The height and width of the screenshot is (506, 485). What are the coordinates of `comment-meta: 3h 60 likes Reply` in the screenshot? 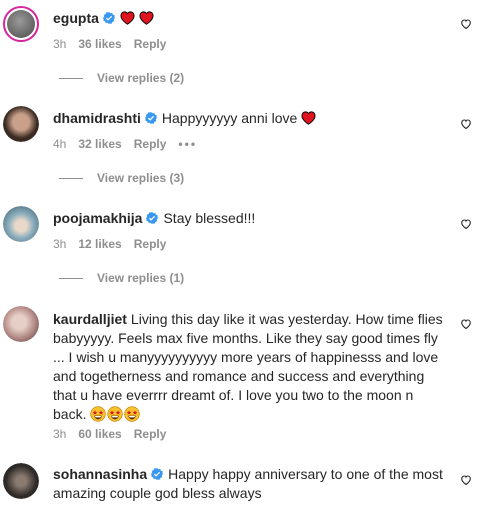 It's located at (115, 434).